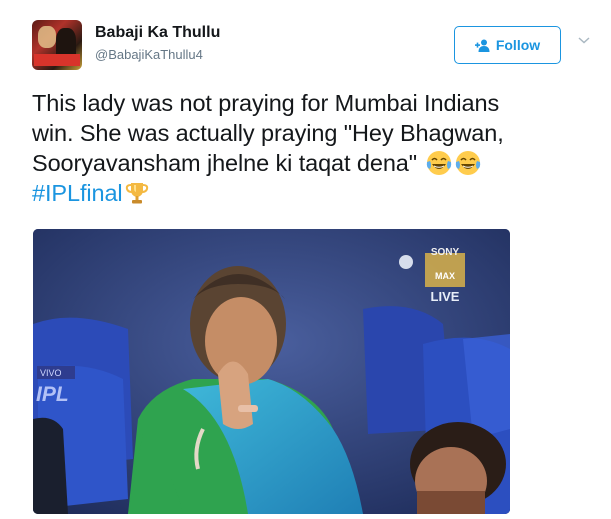 Image resolution: width=611 pixels, height=519 pixels. What do you see at coordinates (445, 296) in the screenshot?
I see `broadcaster-text: LIVE` at bounding box center [445, 296].